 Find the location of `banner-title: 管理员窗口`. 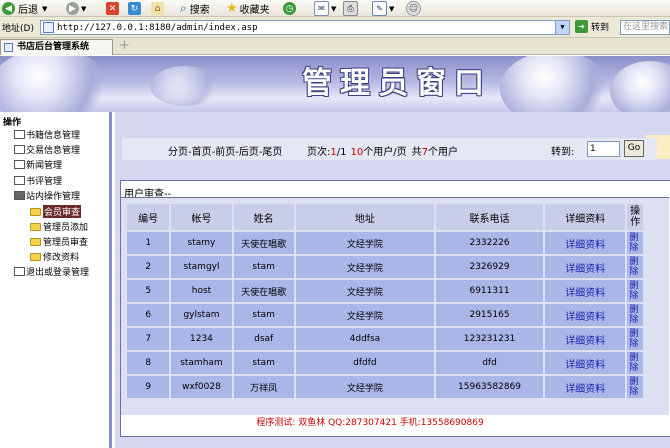

banner-title: 管理员窗口 is located at coordinates (397, 83).